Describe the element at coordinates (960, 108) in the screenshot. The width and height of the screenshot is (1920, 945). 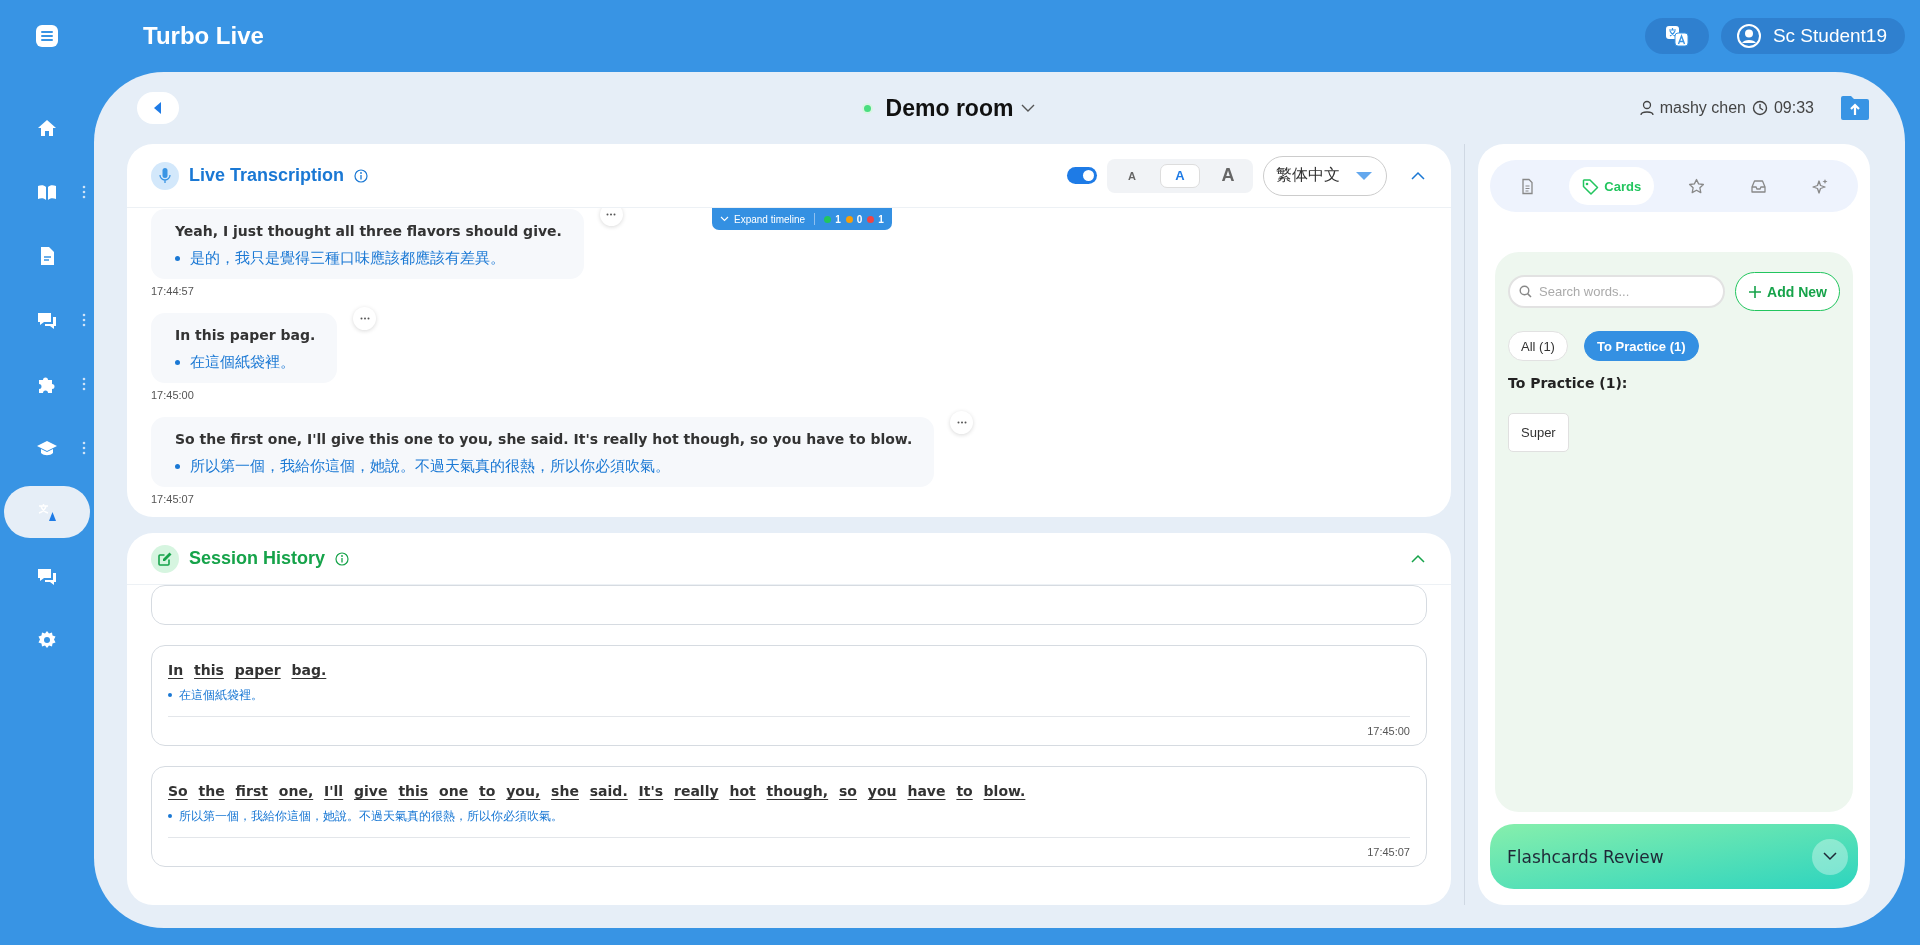
I see `room-selector: Demo room` at that location.